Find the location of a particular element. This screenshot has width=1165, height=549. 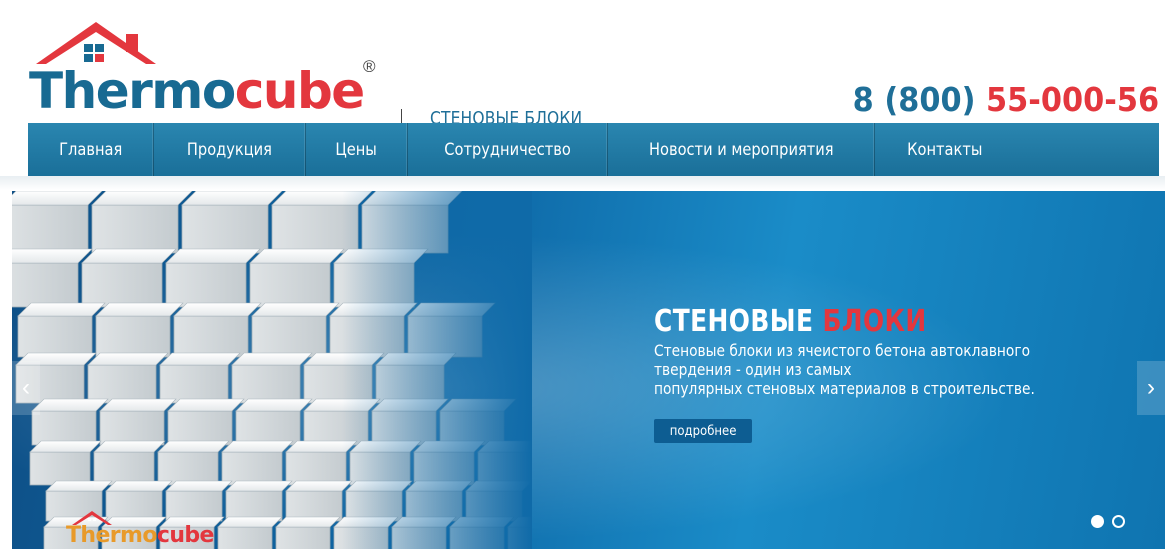

thermocube-logo: Thermocube ® is located at coordinates (206, 68).